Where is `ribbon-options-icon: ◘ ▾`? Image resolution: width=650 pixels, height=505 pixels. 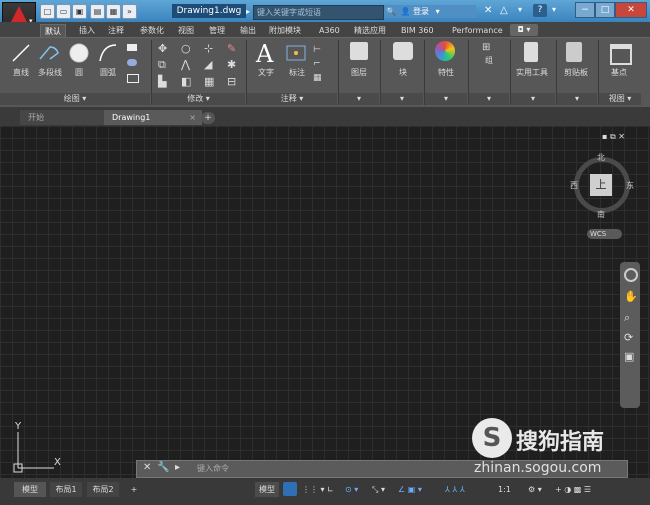
ribbon-options-icon: ◘ ▾ is located at coordinates (524, 30).